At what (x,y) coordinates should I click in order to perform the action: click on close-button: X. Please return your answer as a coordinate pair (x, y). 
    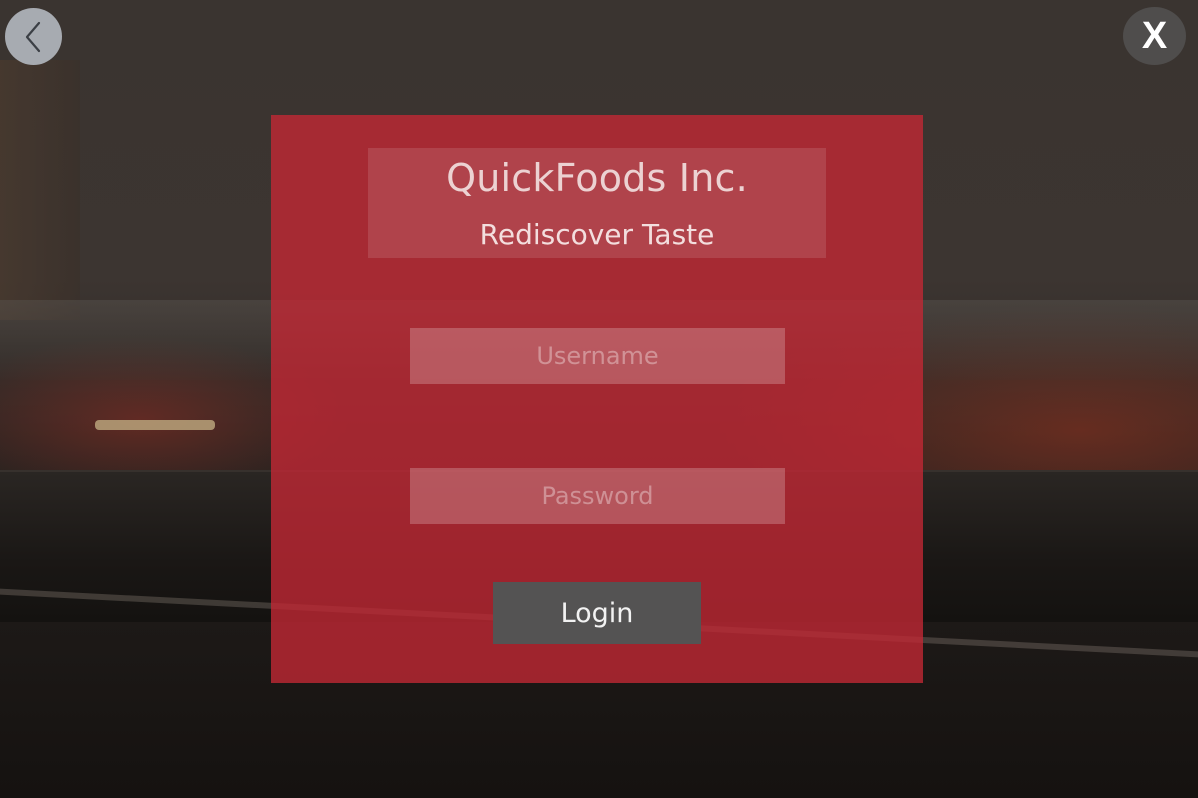
    Looking at the image, I should click on (1154, 36).